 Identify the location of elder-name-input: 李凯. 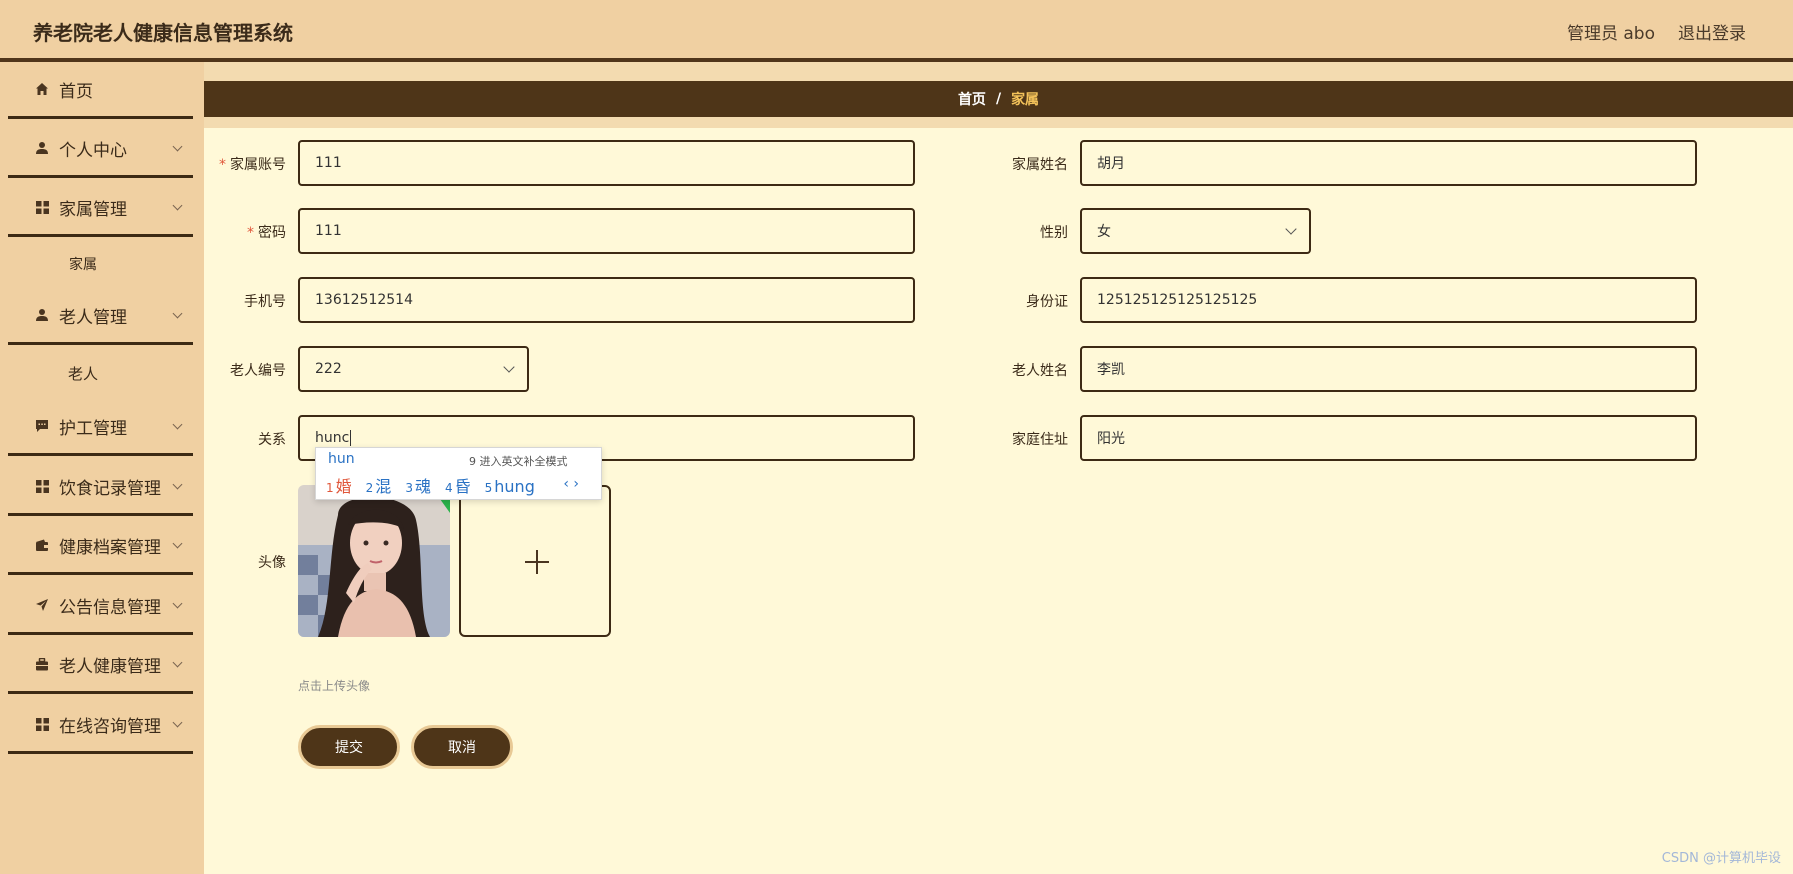
(1388, 369).